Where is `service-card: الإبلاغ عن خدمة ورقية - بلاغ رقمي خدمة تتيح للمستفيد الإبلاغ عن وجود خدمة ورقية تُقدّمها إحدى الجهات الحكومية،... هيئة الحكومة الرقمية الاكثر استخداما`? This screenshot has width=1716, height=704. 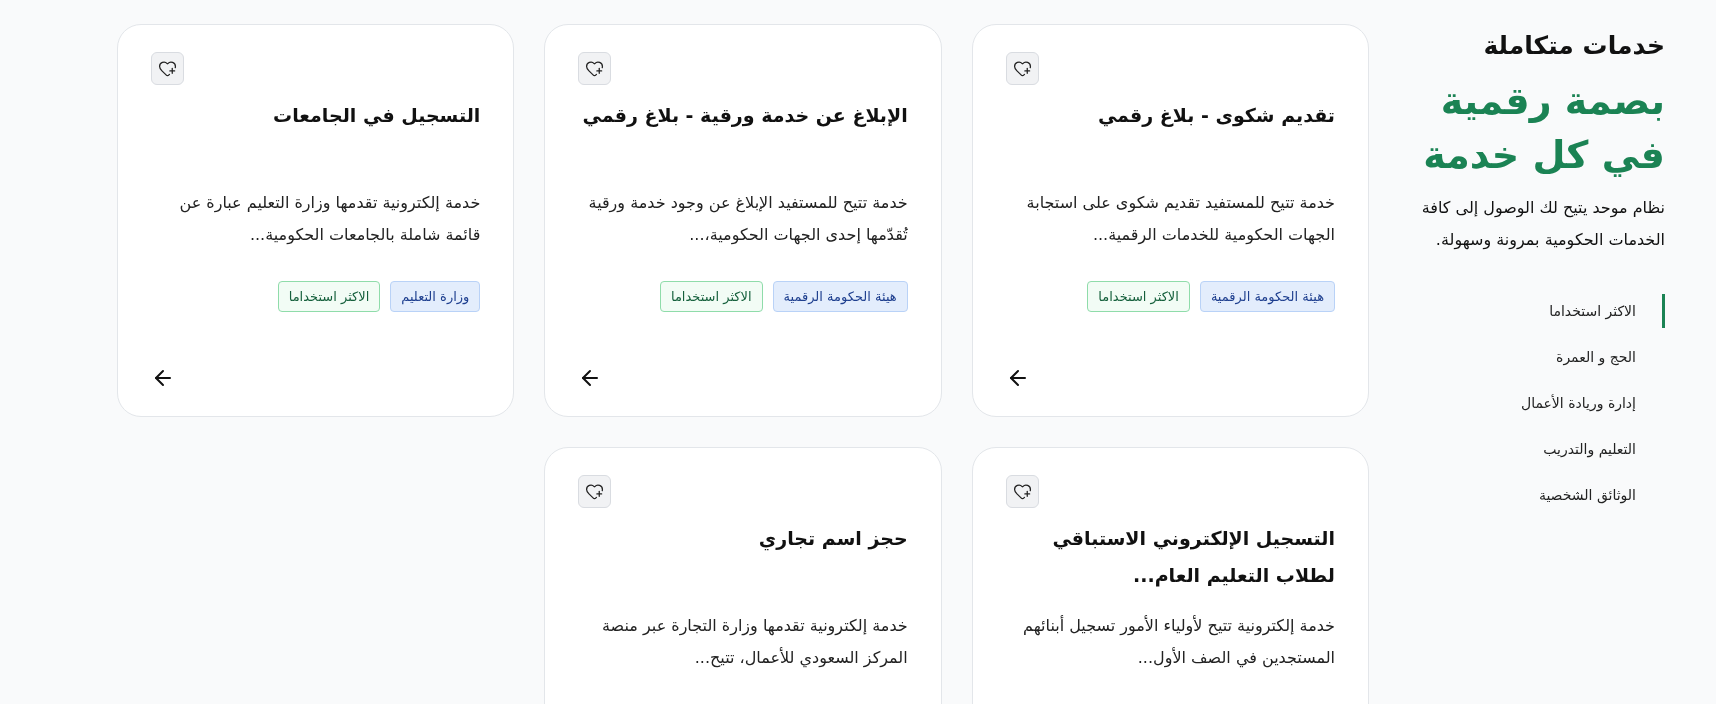
service-card: الإبلاغ عن خدمة ورقية - بلاغ رقمي خدمة تتيح للمستفيد الإبلاغ عن وجود خدمة ورقية تُقدّمها إحدى الجهات الحكومية،... هيئة الحكومة الرقمية الاكثر استخداما is located at coordinates (743, 220).